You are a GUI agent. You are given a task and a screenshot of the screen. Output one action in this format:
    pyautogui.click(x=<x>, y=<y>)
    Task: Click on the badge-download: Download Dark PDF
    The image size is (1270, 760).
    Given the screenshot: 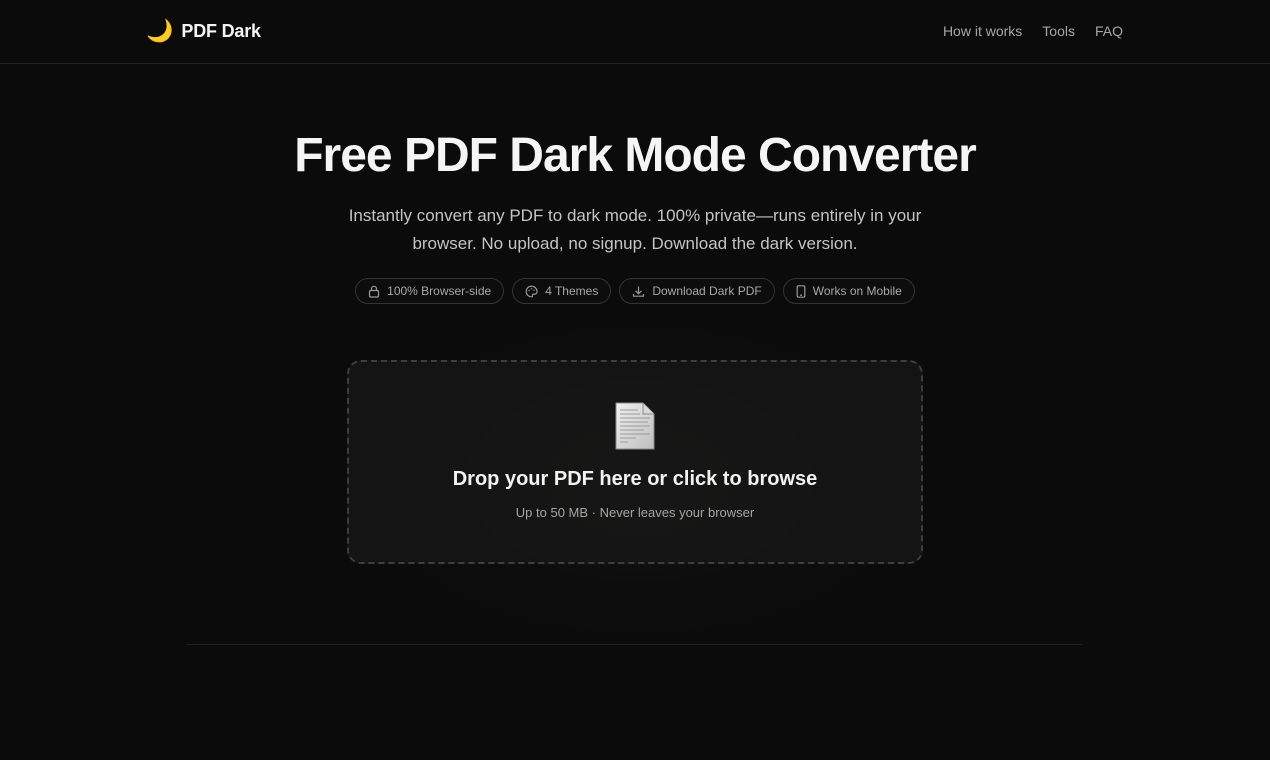 What is the action you would take?
    pyautogui.click(x=697, y=291)
    